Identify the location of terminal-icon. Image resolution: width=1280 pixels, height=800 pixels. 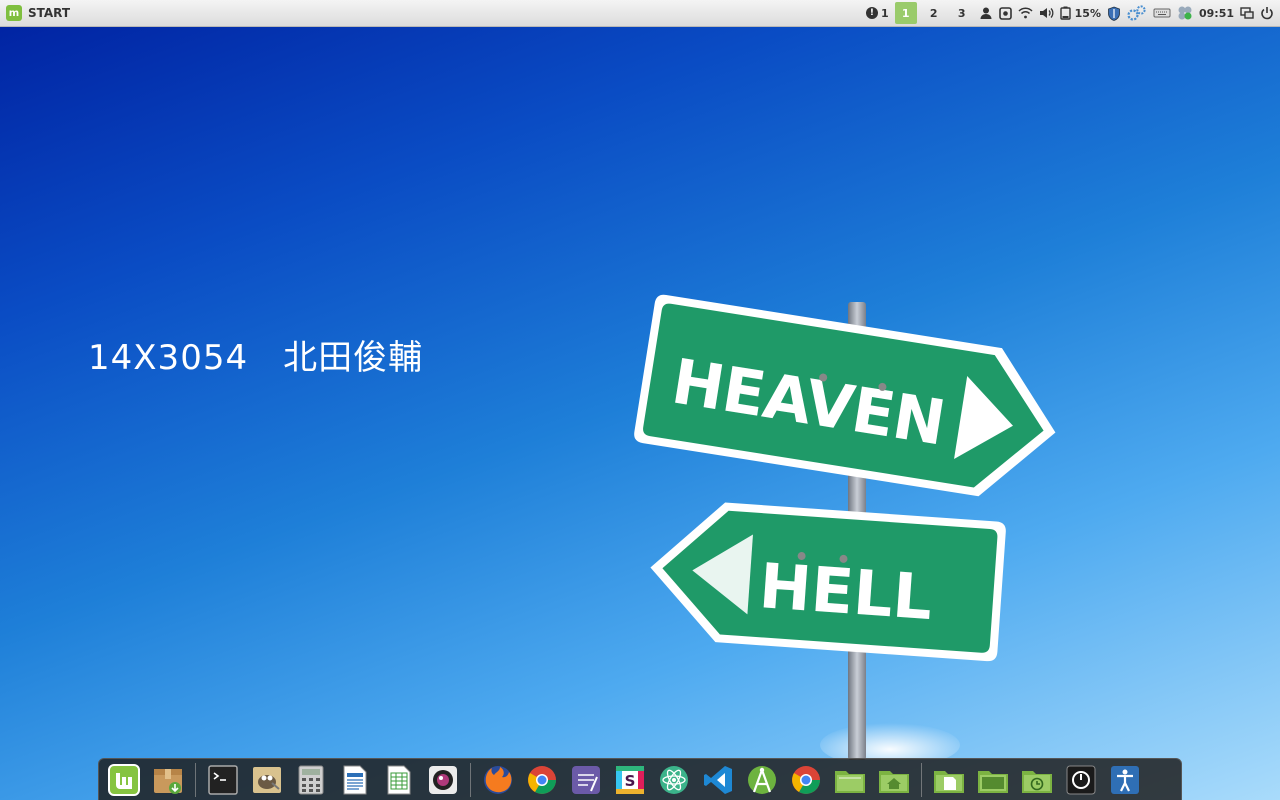
(223, 779).